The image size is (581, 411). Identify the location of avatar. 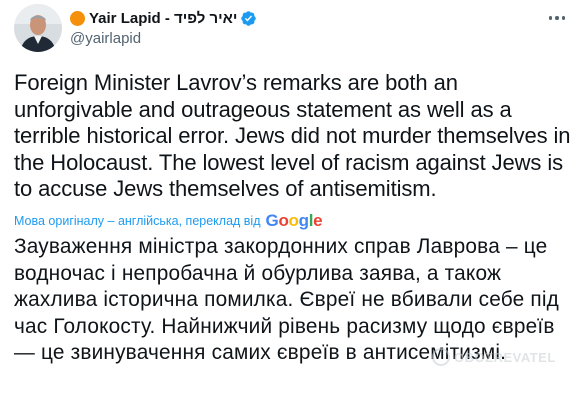
(38, 28).